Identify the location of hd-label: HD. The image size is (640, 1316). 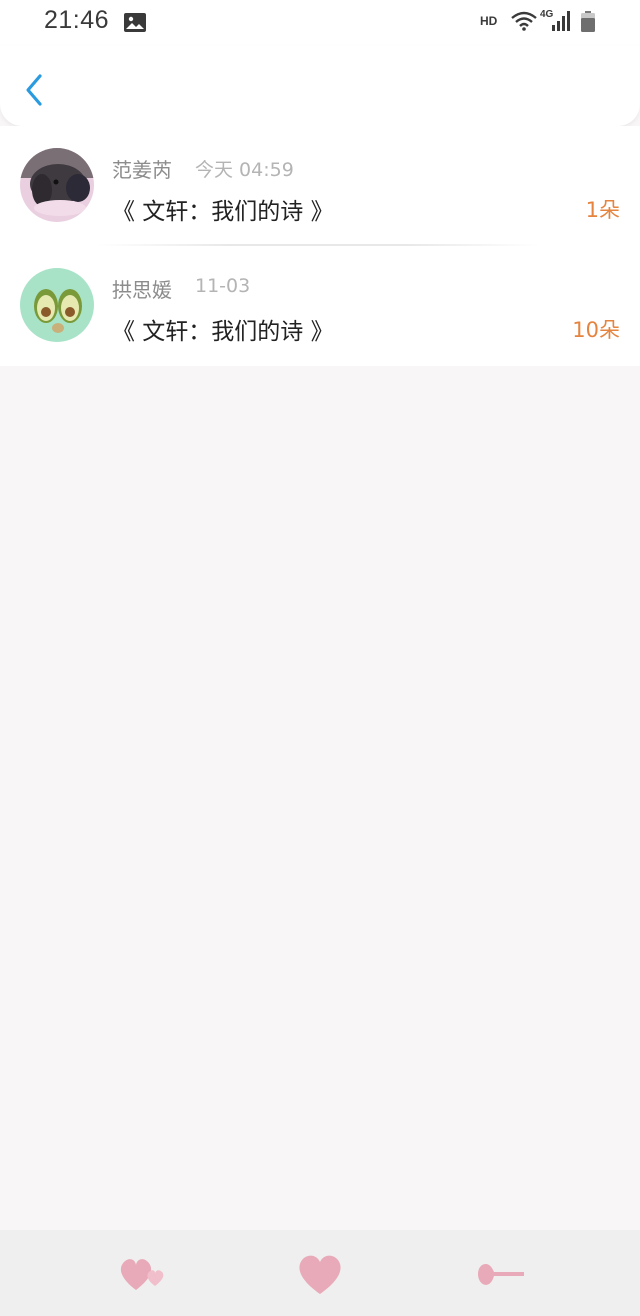
(489, 21).